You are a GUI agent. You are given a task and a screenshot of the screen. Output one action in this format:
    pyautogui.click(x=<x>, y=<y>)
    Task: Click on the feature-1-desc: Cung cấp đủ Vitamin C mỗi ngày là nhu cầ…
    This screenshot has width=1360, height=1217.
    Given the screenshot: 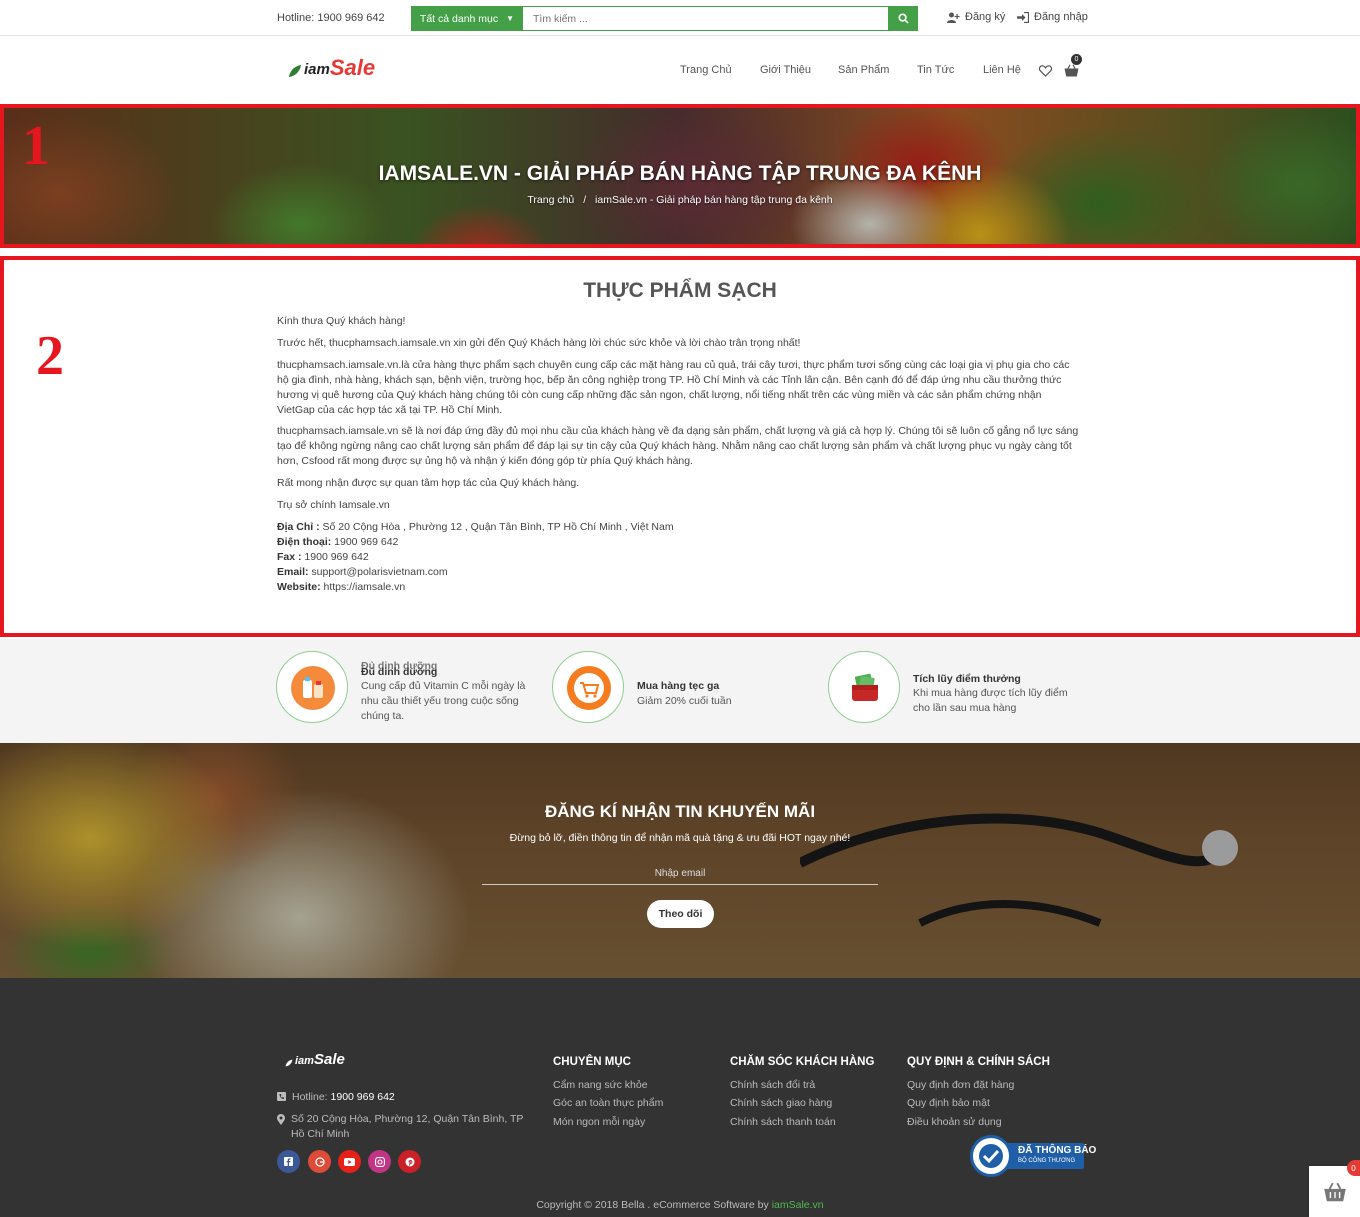 What is the action you would take?
    pyautogui.click(x=443, y=701)
    